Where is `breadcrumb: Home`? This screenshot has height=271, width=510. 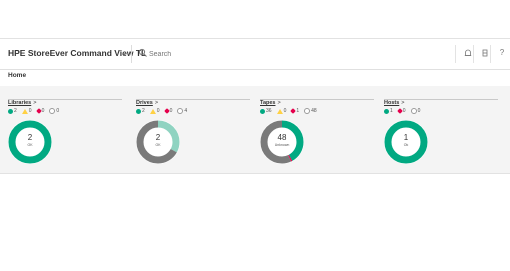 breadcrumb: Home is located at coordinates (255, 78).